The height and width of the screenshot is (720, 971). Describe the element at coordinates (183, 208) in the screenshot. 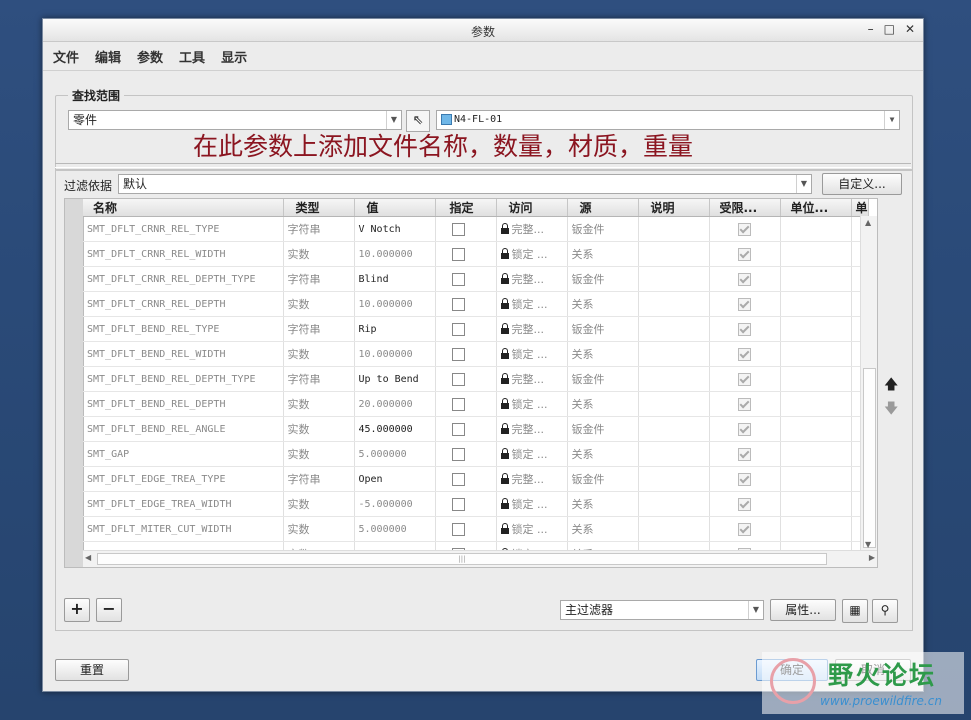

I see `col-name: 名称` at that location.